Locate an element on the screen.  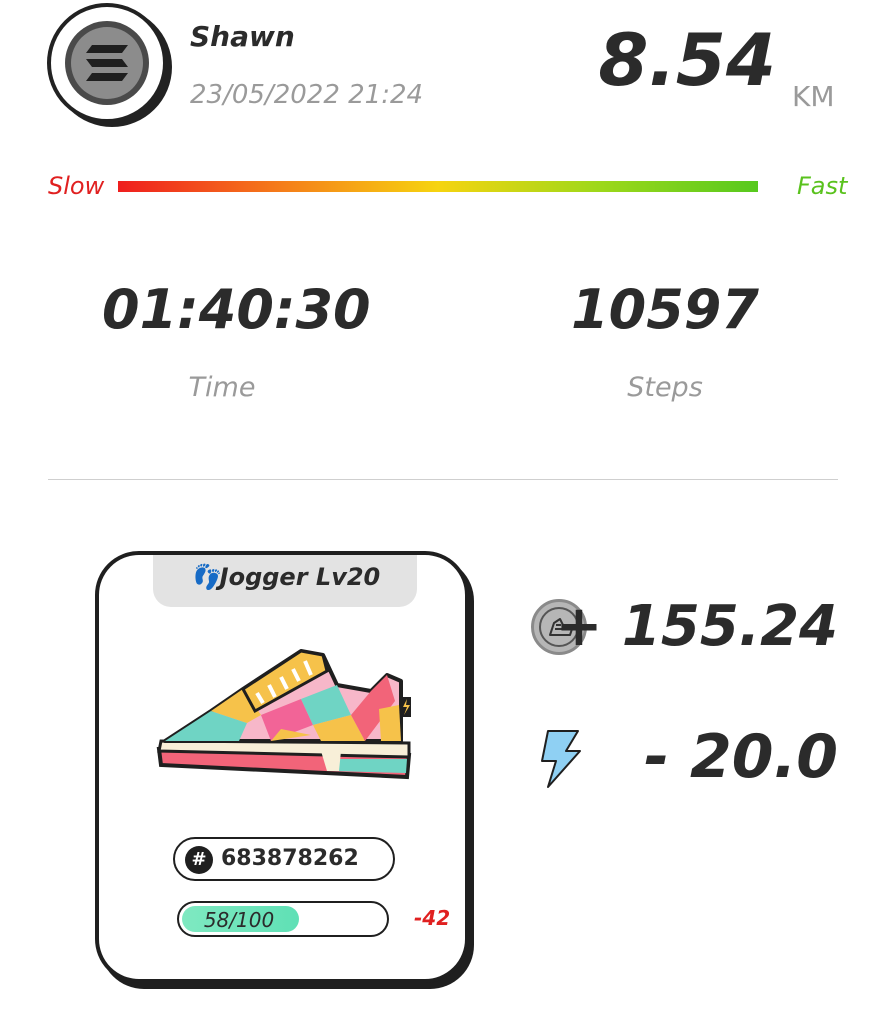
earned-amount: + 155.24 is located at coordinates (696, 626).